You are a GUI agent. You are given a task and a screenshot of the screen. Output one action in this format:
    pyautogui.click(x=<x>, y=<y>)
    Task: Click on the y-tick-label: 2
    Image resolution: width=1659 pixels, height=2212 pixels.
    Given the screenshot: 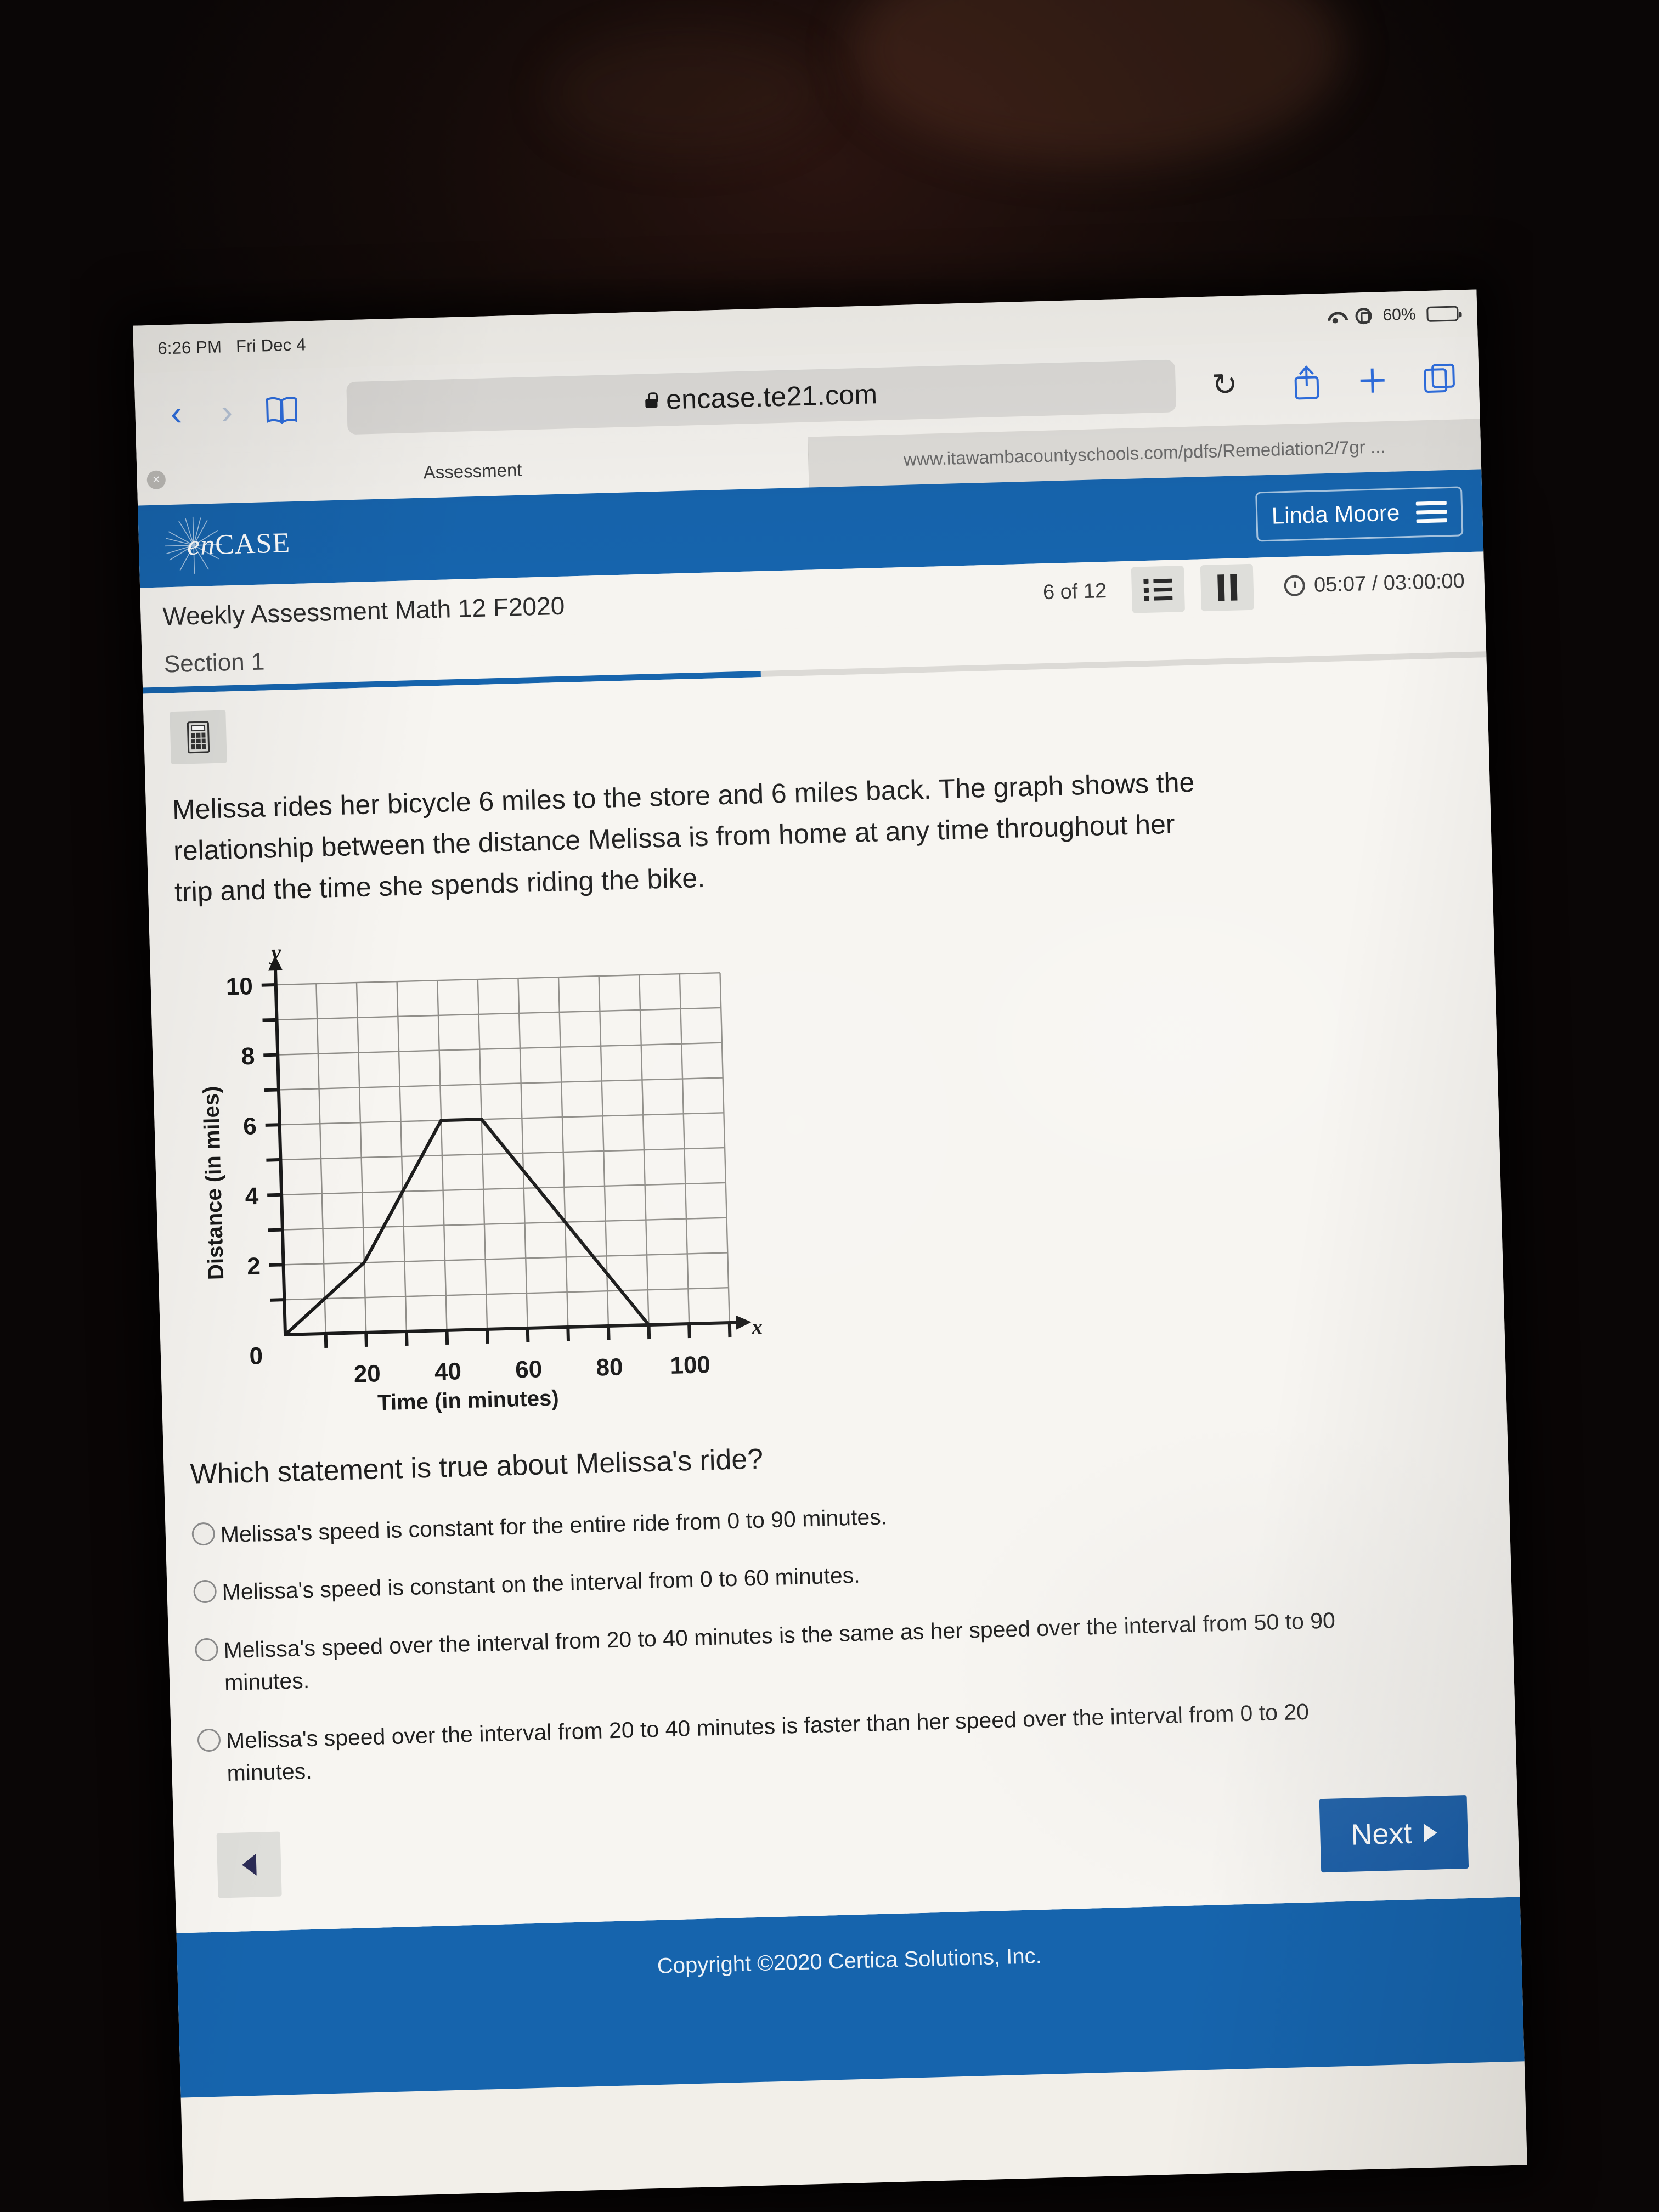 What is the action you would take?
    pyautogui.click(x=254, y=1266)
    